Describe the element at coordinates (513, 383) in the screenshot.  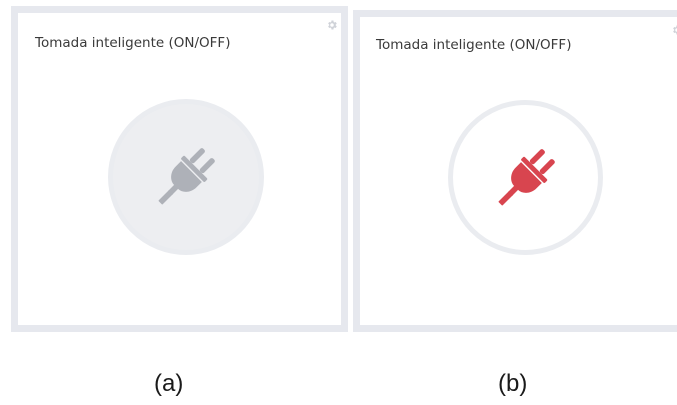
I see `figure-caption-b: (b)` at that location.